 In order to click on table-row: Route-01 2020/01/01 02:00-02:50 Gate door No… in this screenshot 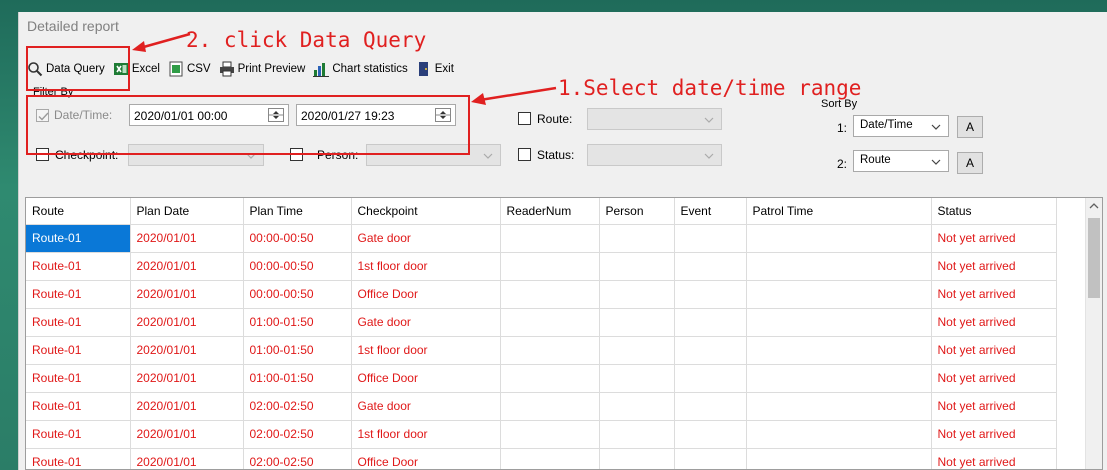, I will do `click(541, 406)`.